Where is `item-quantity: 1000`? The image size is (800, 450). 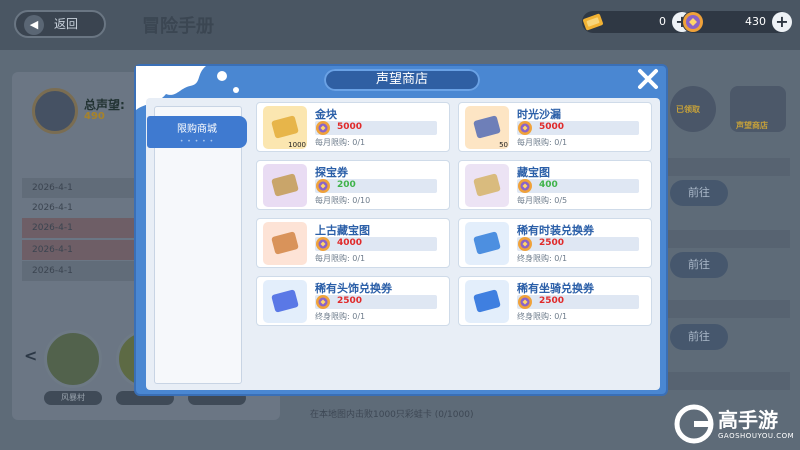
item-quantity: 1000 is located at coordinates (297, 145).